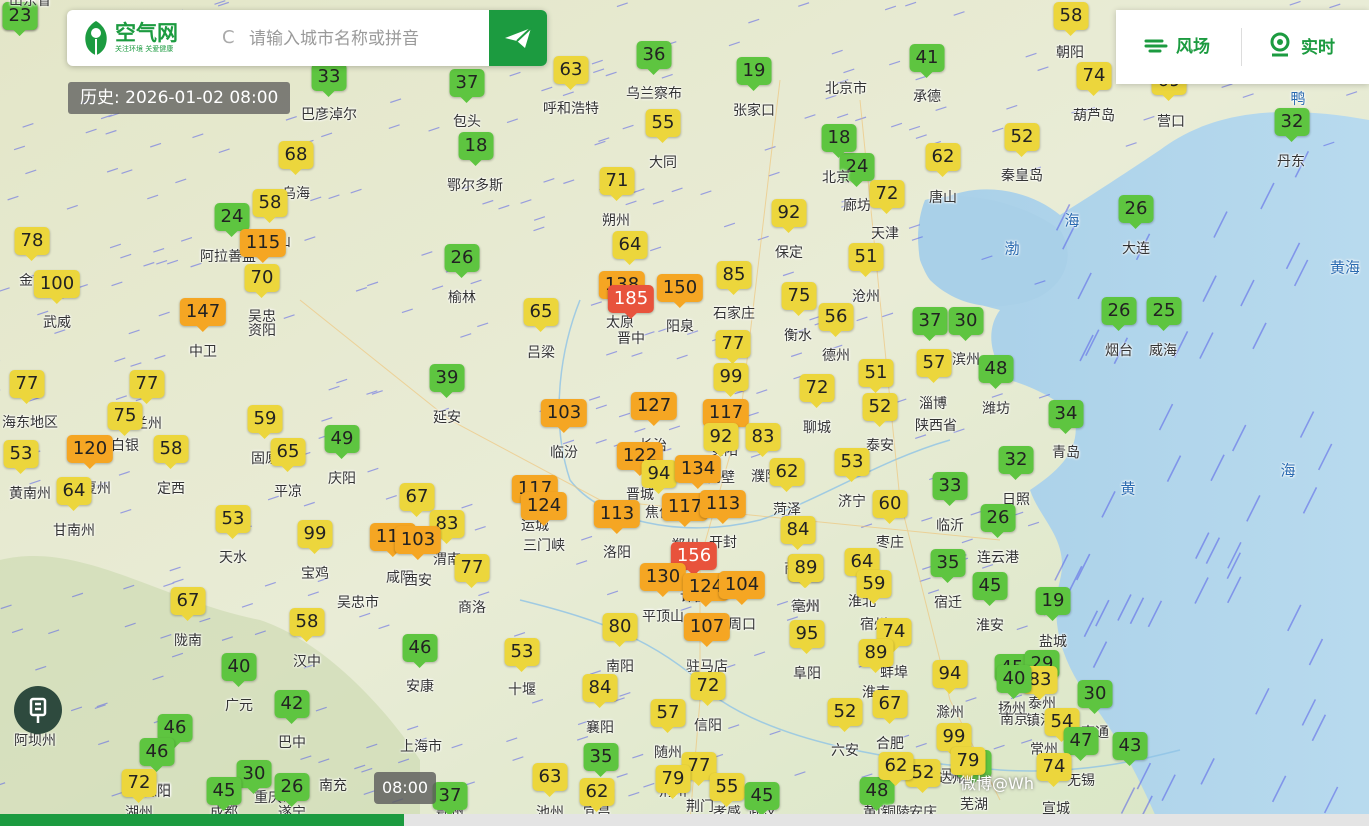 Image resolution: width=1369 pixels, height=826 pixels. Describe the element at coordinates (673, 782) in the screenshot. I see `aqi-marker: 79` at that location.